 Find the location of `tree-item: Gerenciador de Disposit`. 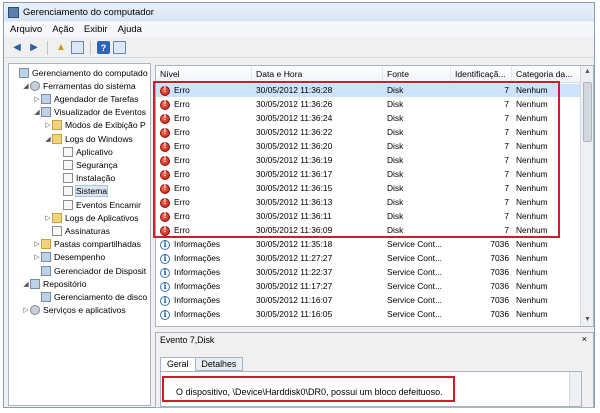

tree-item: Gerenciador de Disposit is located at coordinates (89, 270).